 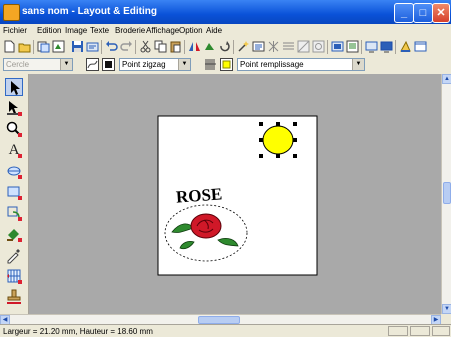 What do you see at coordinates (9, 46) in the screenshot?
I see `new-file-icon` at bounding box center [9, 46].